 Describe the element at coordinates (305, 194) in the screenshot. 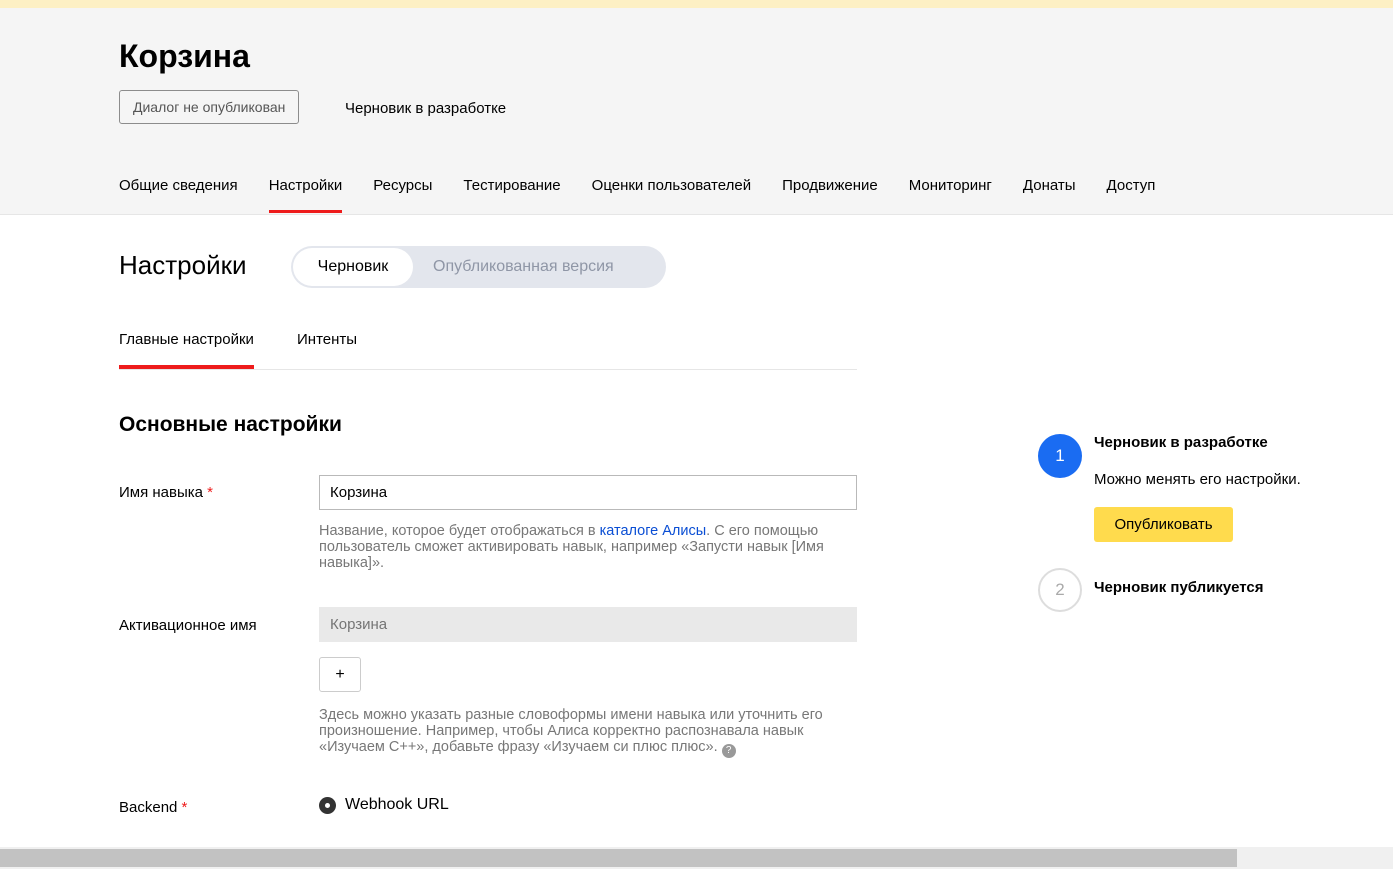

I see `tab-settings: Настройки` at that location.